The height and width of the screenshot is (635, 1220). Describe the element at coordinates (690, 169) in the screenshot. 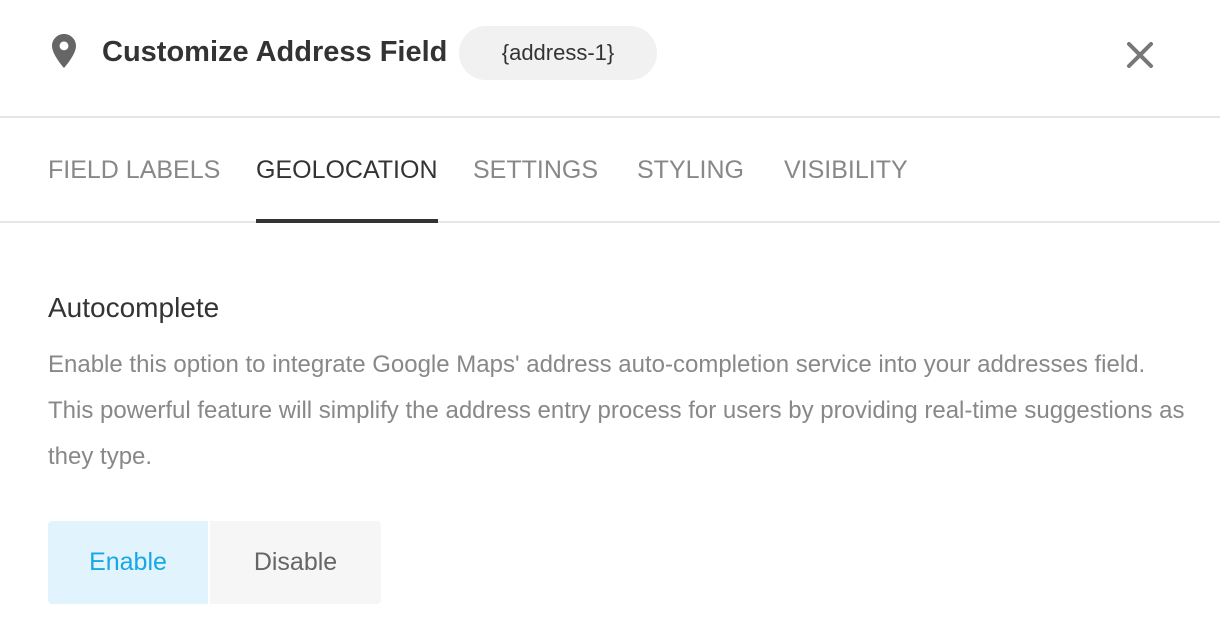

I see `tab-styling: STYLING` at that location.